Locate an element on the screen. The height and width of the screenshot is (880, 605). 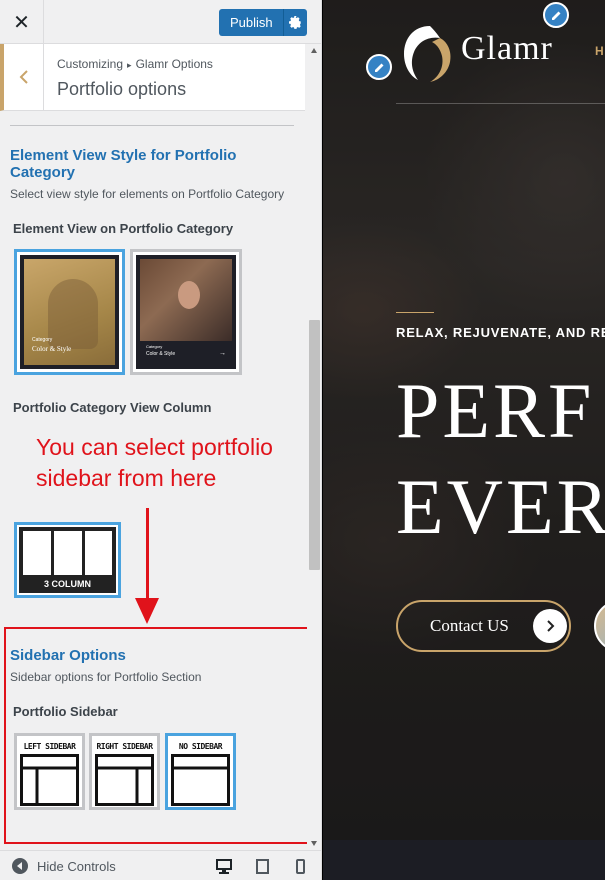
breadcrumb-parent: Glamr Options is located at coordinates (174, 64).